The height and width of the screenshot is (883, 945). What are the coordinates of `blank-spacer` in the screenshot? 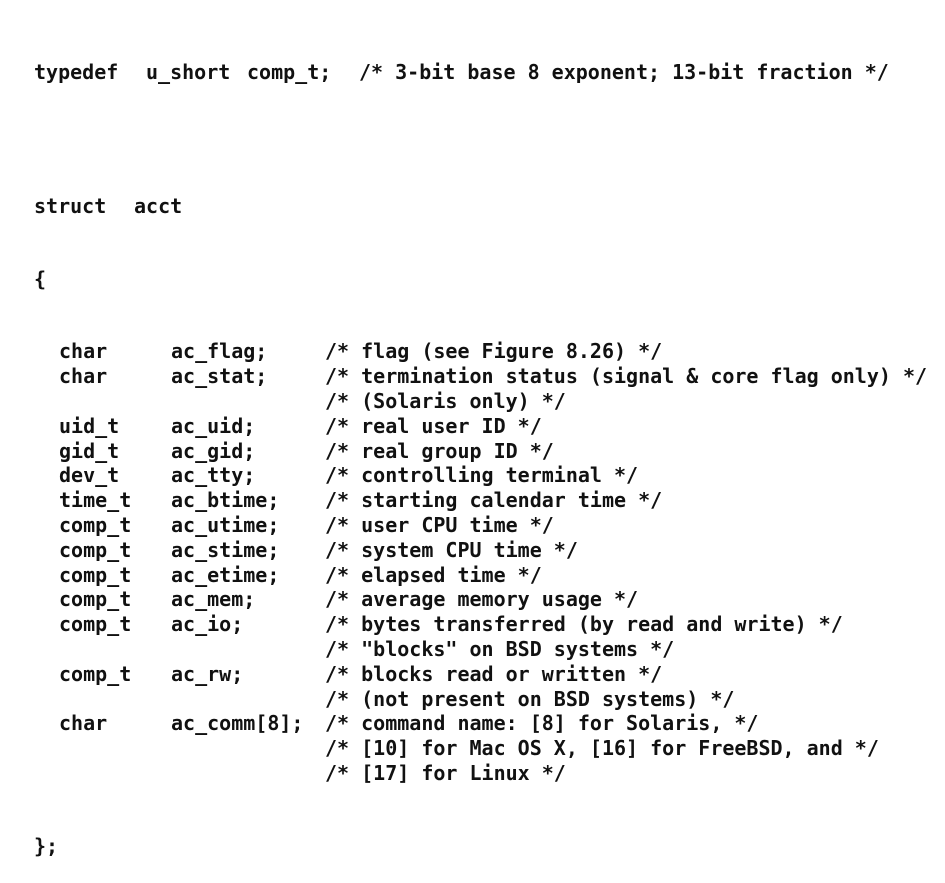 It's located at (480, 139).